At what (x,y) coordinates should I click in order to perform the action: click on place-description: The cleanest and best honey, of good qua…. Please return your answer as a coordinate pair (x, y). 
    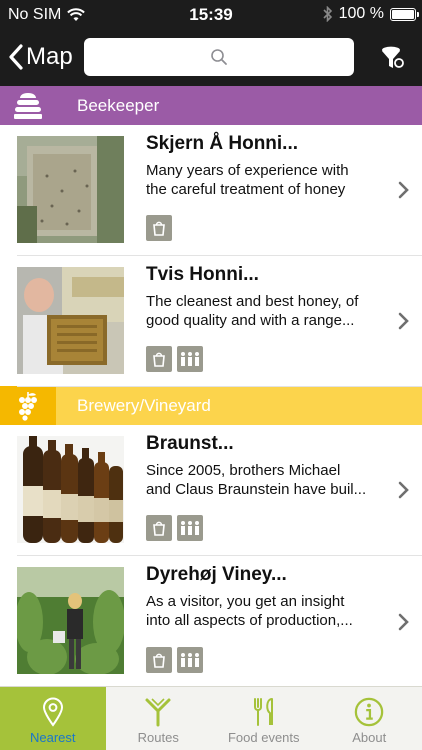
    Looking at the image, I should click on (271, 311).